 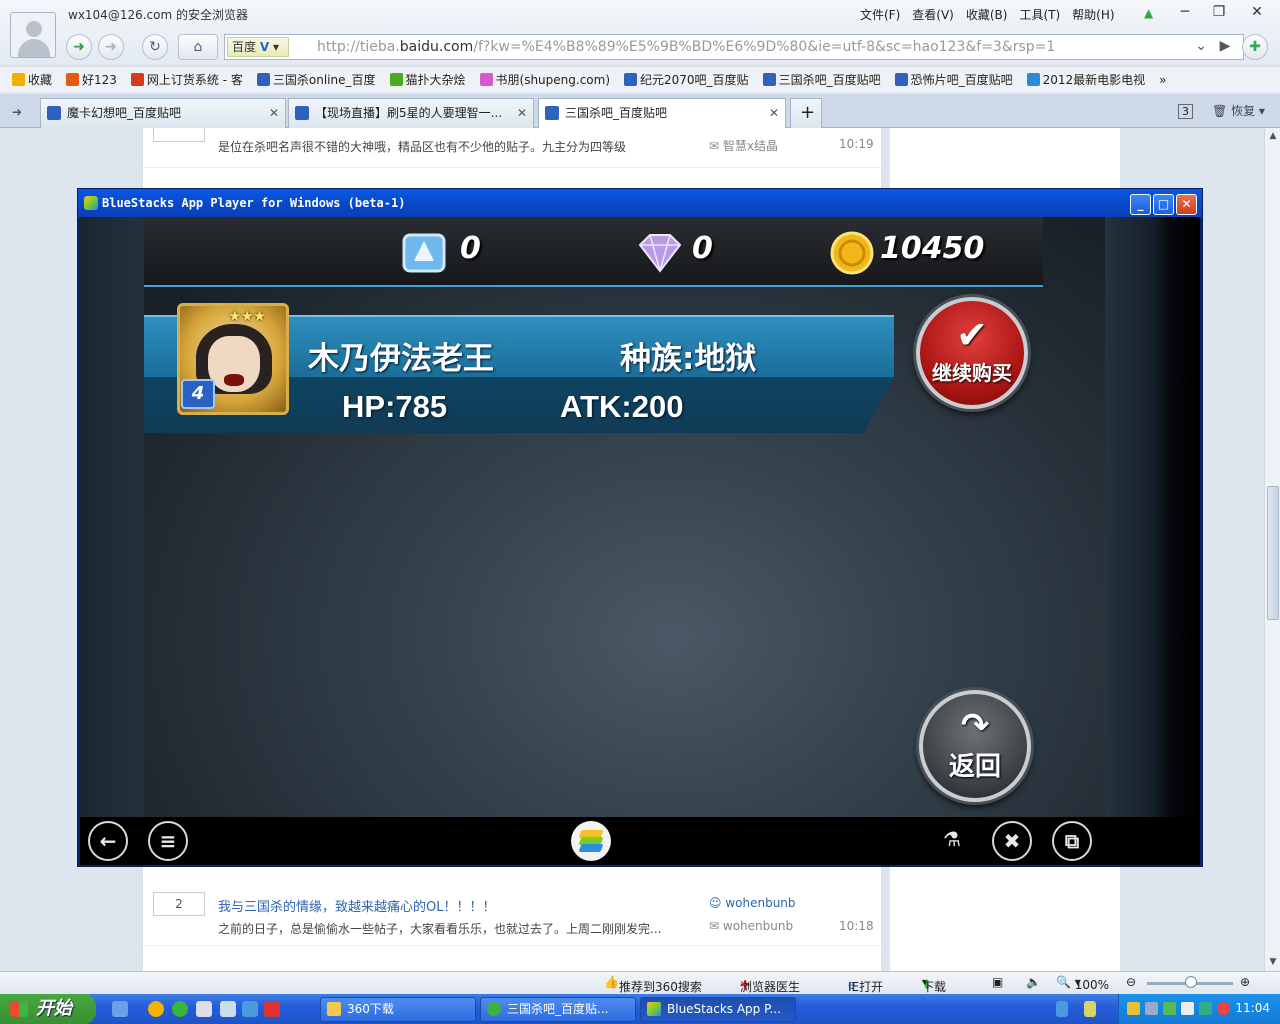 What do you see at coordinates (1225, 47) in the screenshot?
I see `go-icon: ▶` at bounding box center [1225, 47].